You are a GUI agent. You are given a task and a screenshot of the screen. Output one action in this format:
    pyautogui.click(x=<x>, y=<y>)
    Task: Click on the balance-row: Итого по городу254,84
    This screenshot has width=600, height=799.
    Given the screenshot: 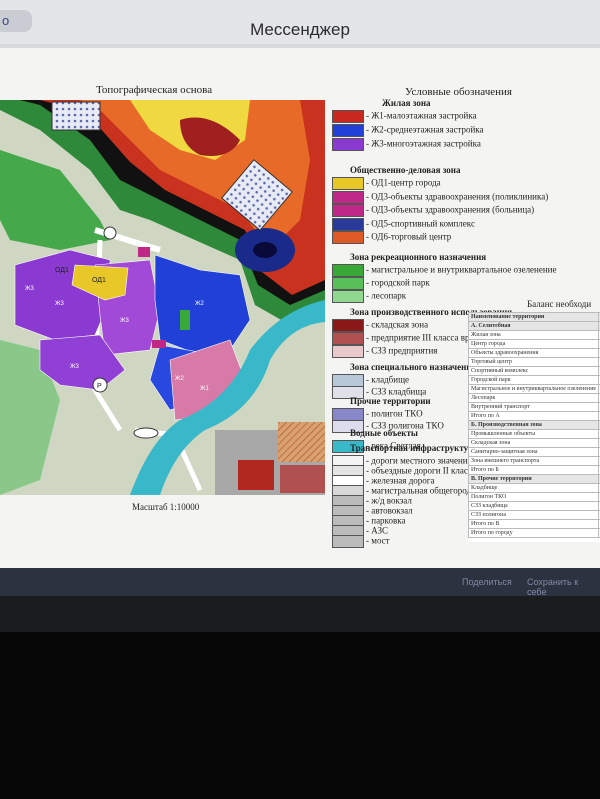 What is the action you would take?
    pyautogui.click(x=534, y=533)
    